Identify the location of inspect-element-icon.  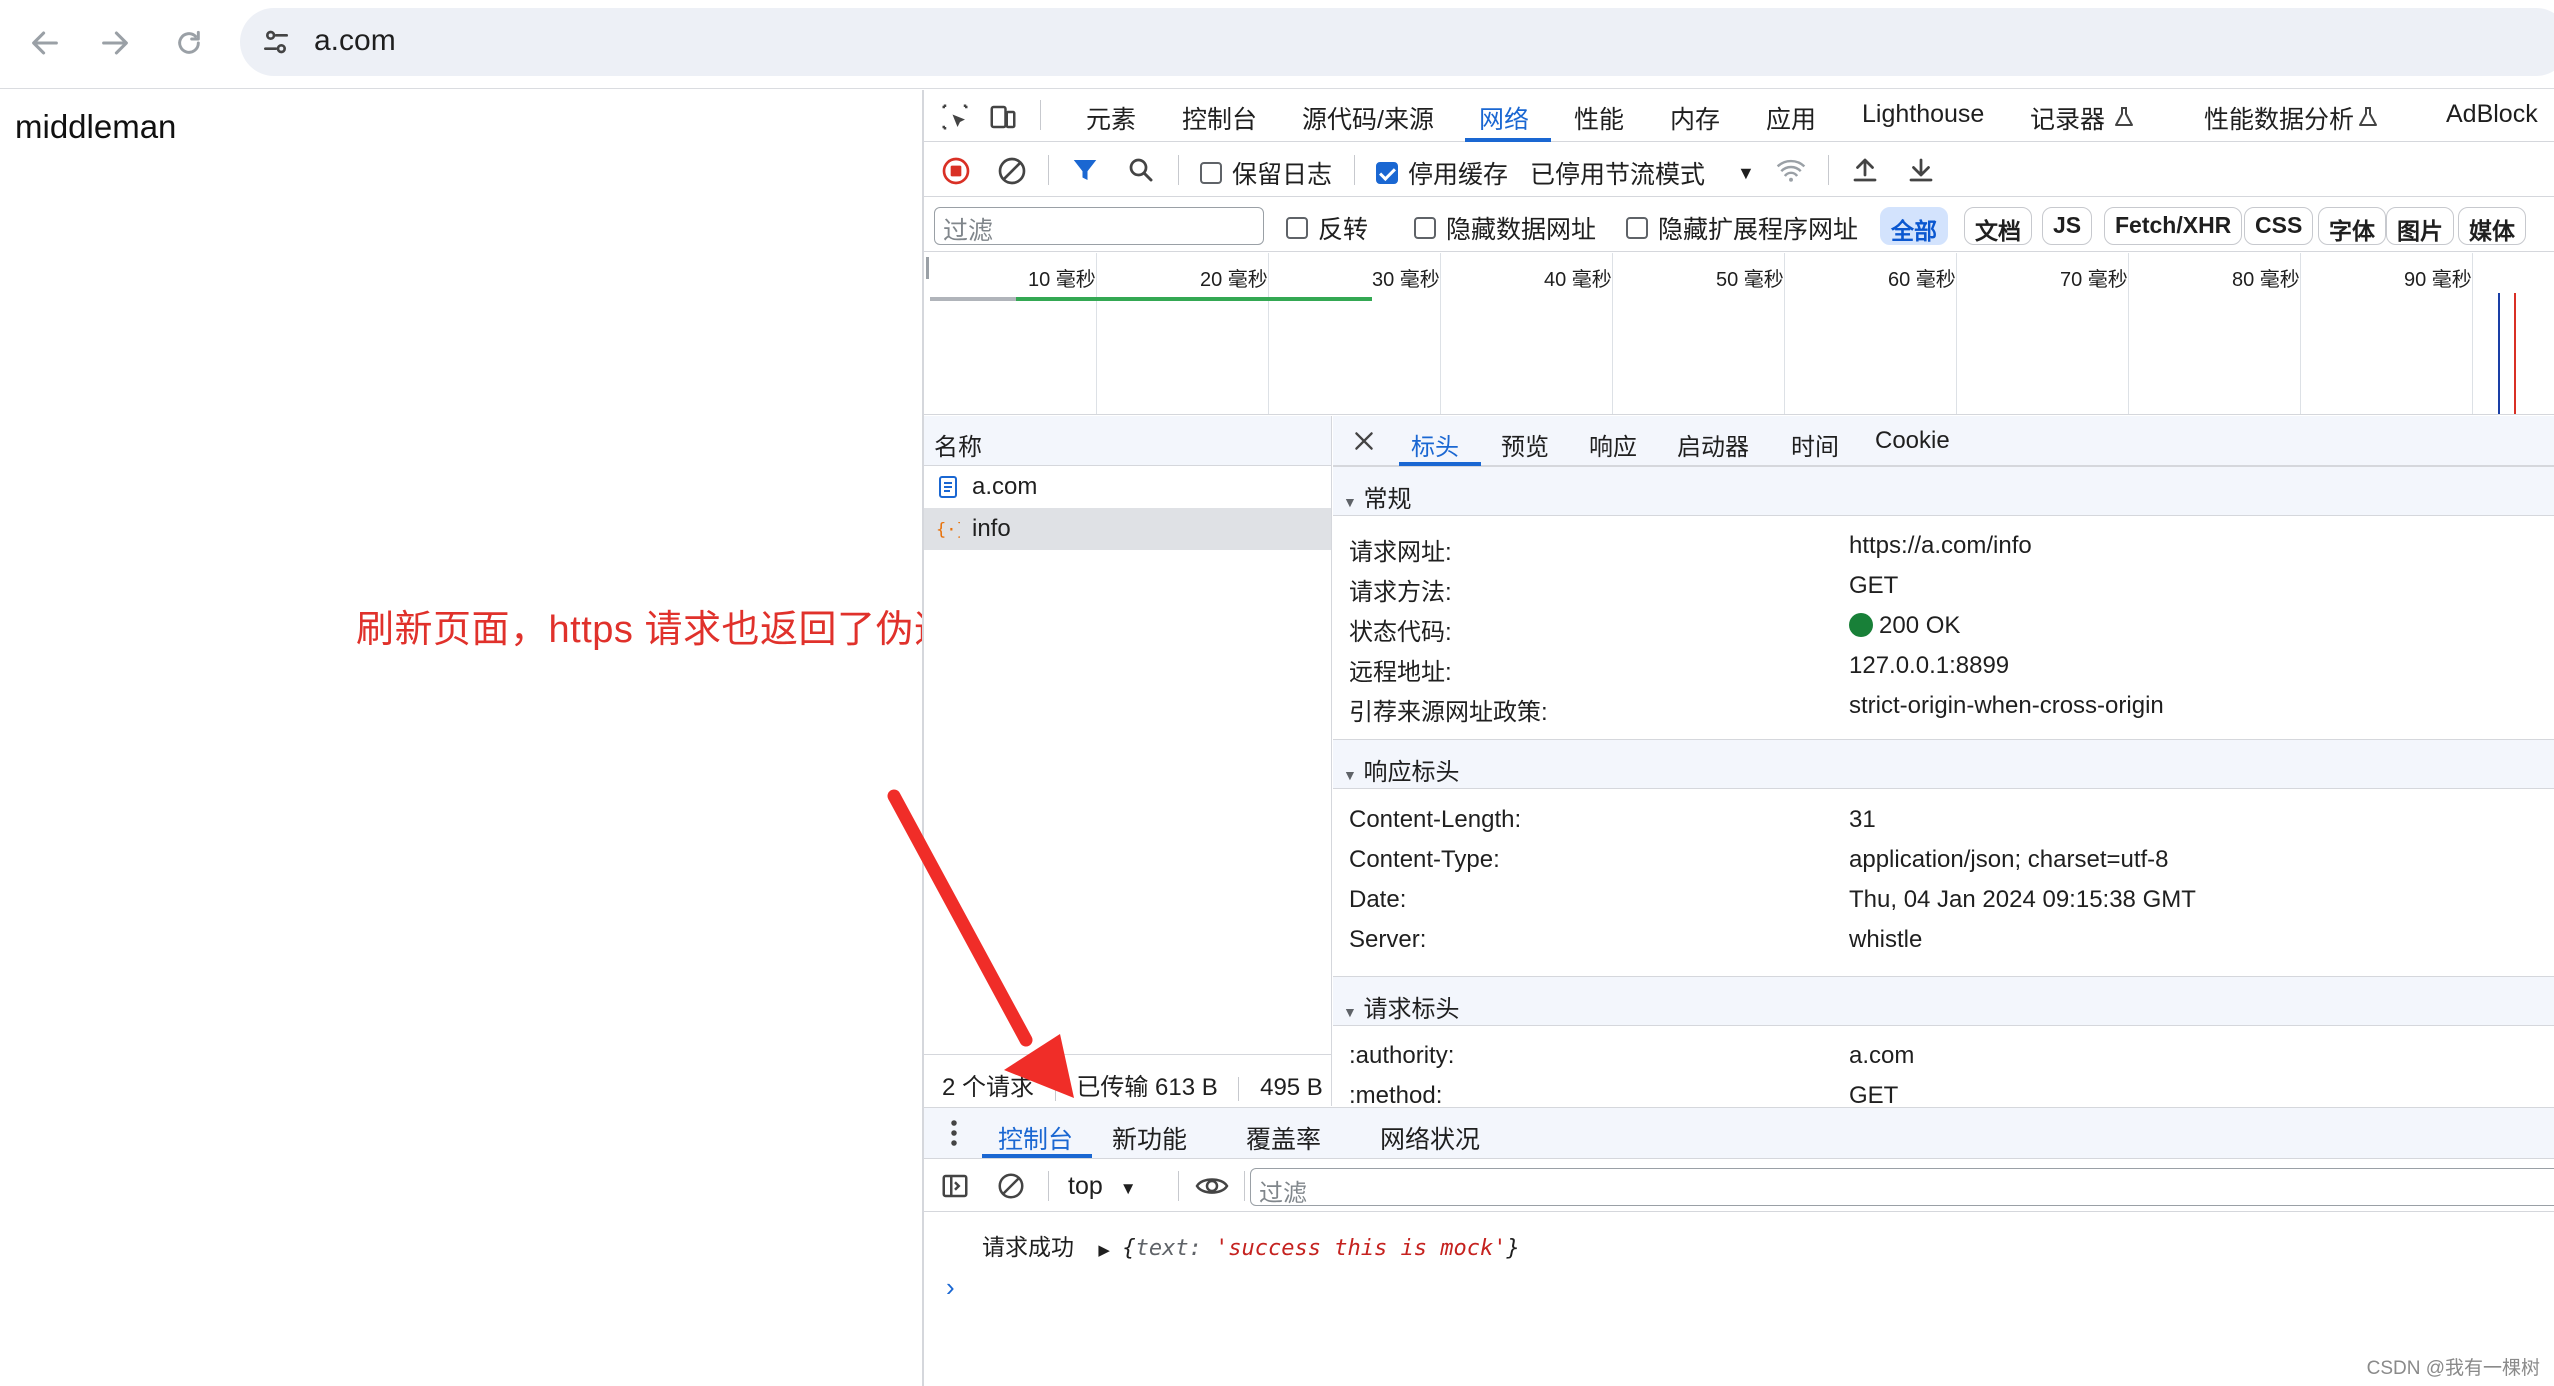
(955, 120).